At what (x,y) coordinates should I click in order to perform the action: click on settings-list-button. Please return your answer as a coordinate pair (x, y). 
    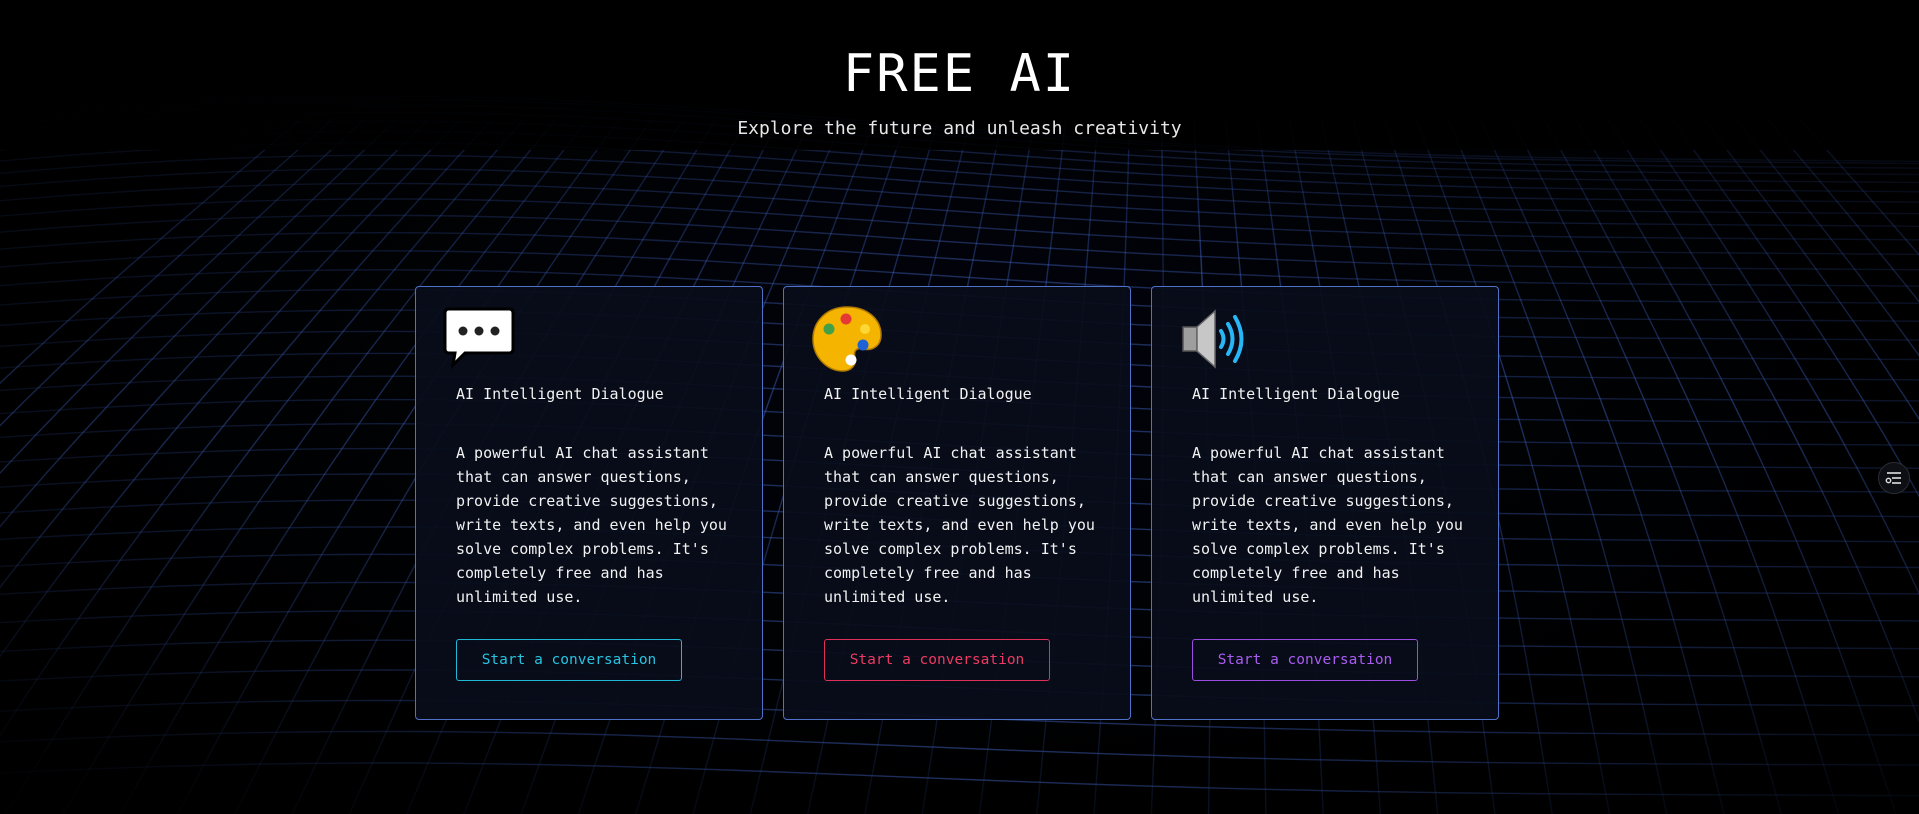
    Looking at the image, I should click on (1894, 478).